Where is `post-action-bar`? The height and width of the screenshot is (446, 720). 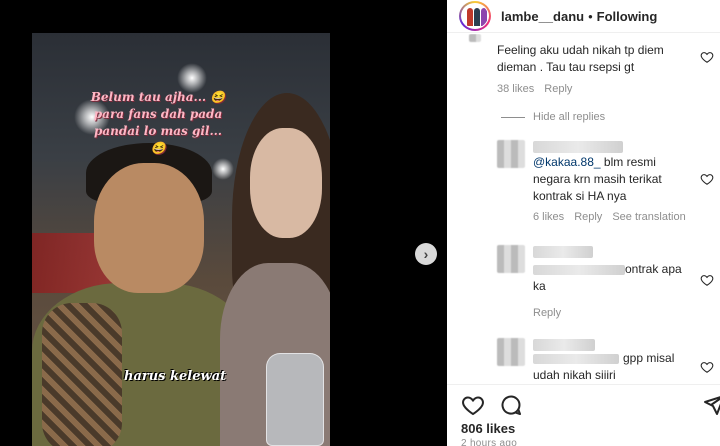 post-action-bar is located at coordinates (583, 404).